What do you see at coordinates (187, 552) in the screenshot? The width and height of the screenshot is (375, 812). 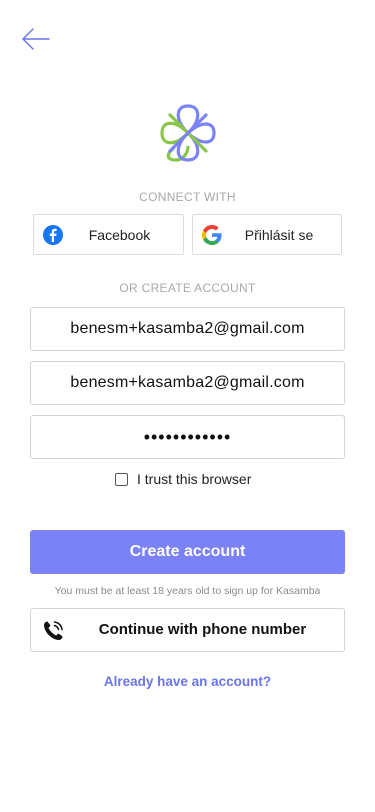 I see `create-account-button: Create account` at bounding box center [187, 552].